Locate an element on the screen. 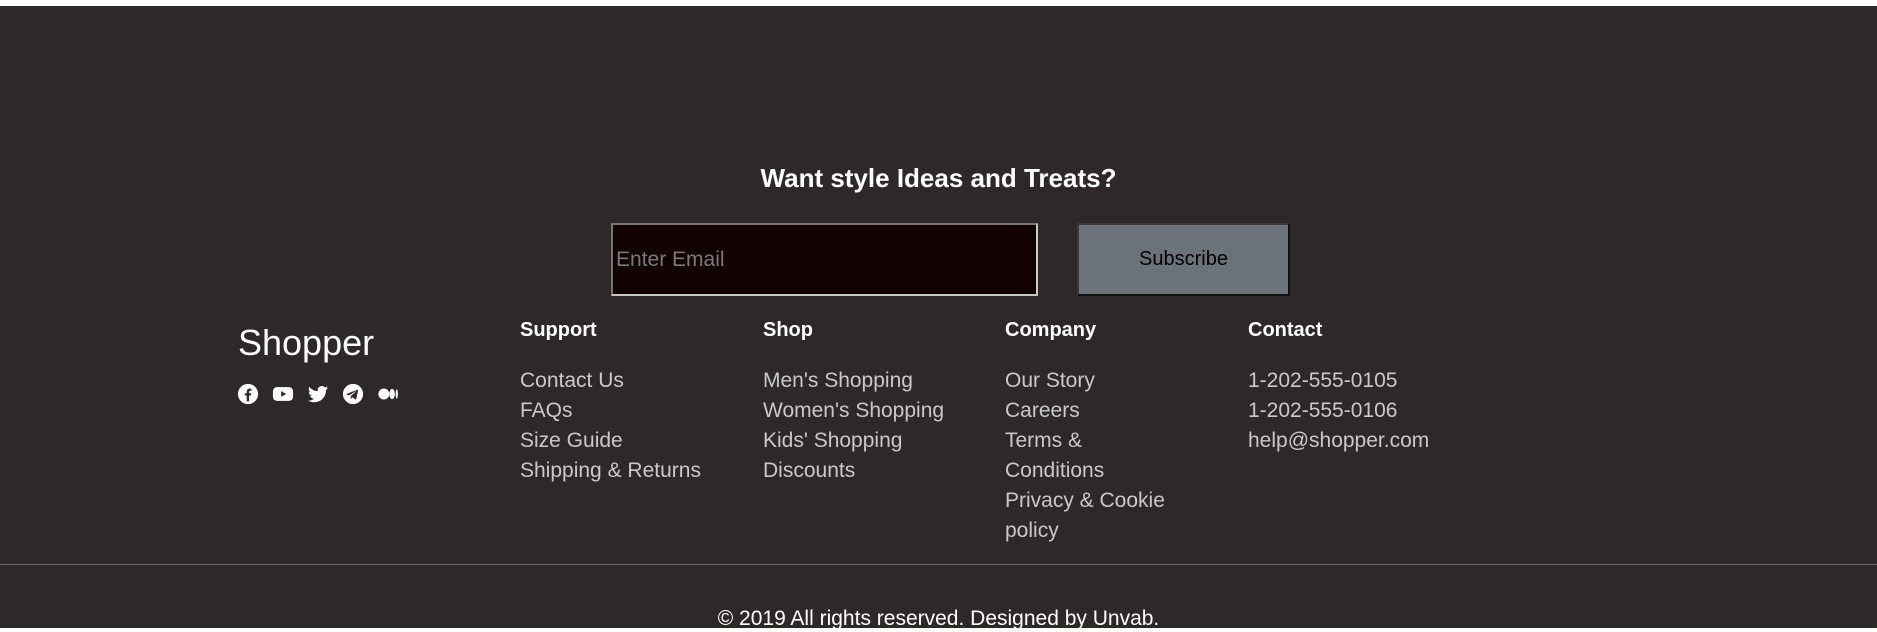 This screenshot has height=632, width=1877. youtube-icon is located at coordinates (283, 394).